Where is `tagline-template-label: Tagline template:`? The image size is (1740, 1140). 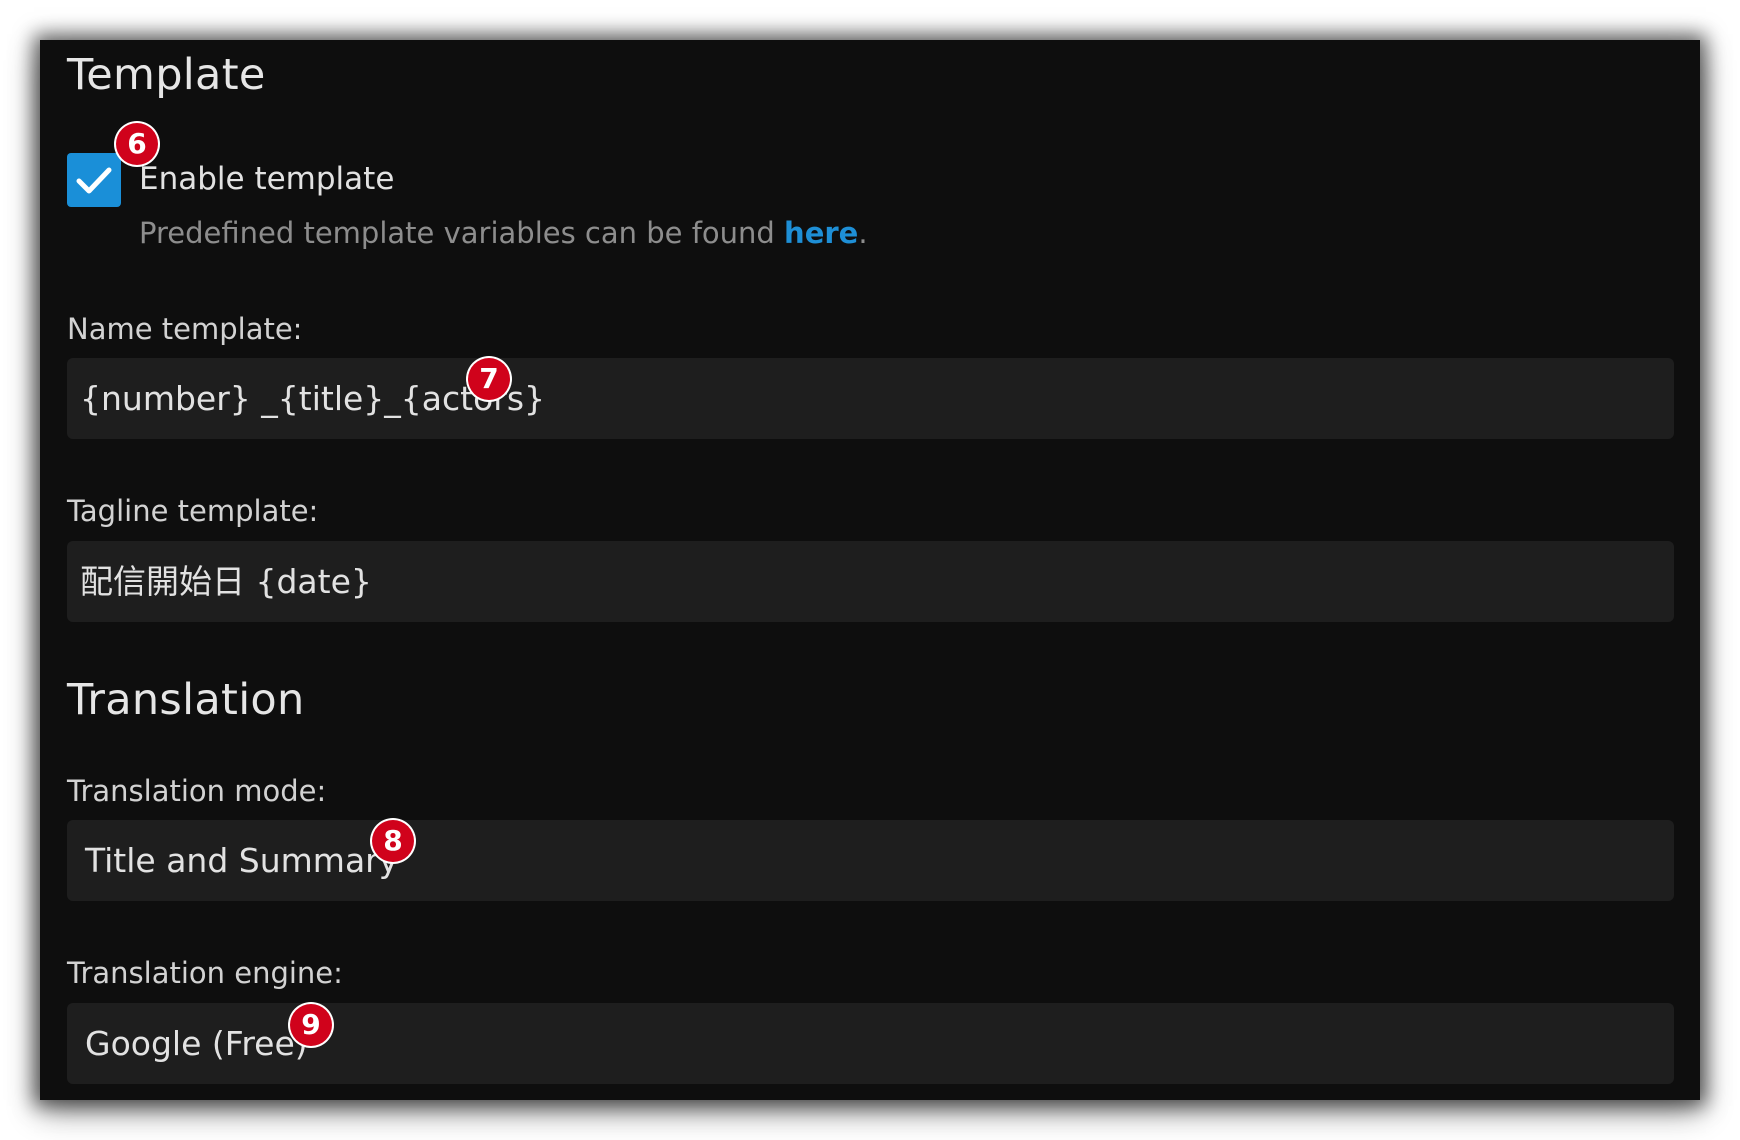
tagline-template-label: Tagline template: is located at coordinates (193, 511).